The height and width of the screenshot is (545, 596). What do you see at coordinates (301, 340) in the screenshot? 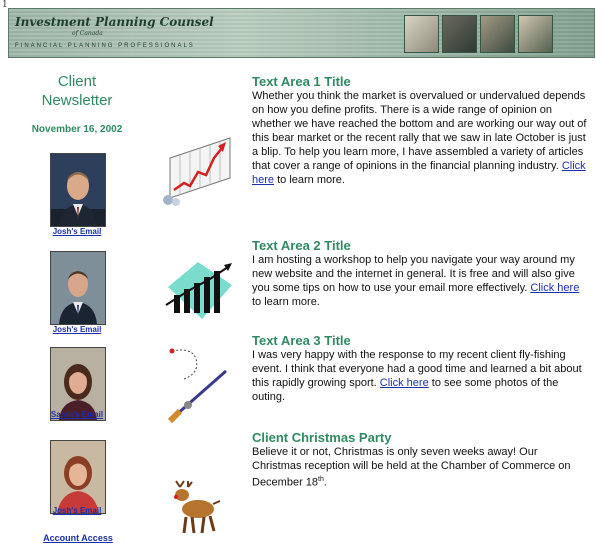
I see `section-title: Text Area 3 Title` at bounding box center [301, 340].